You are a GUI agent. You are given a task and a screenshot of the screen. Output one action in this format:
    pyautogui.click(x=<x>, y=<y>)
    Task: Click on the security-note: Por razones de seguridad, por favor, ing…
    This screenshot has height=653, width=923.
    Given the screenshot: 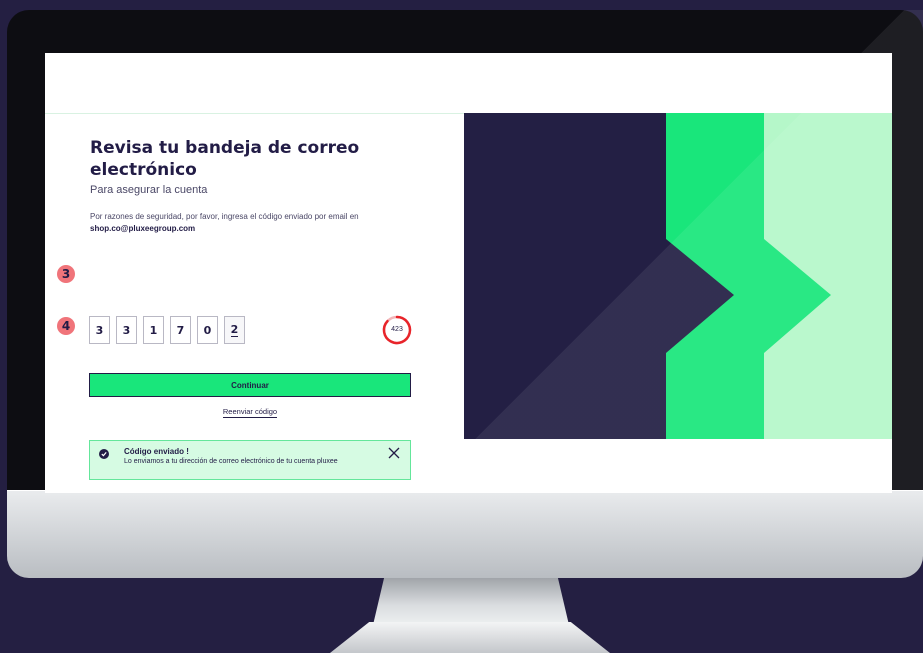 What is the action you would take?
    pyautogui.click(x=255, y=223)
    